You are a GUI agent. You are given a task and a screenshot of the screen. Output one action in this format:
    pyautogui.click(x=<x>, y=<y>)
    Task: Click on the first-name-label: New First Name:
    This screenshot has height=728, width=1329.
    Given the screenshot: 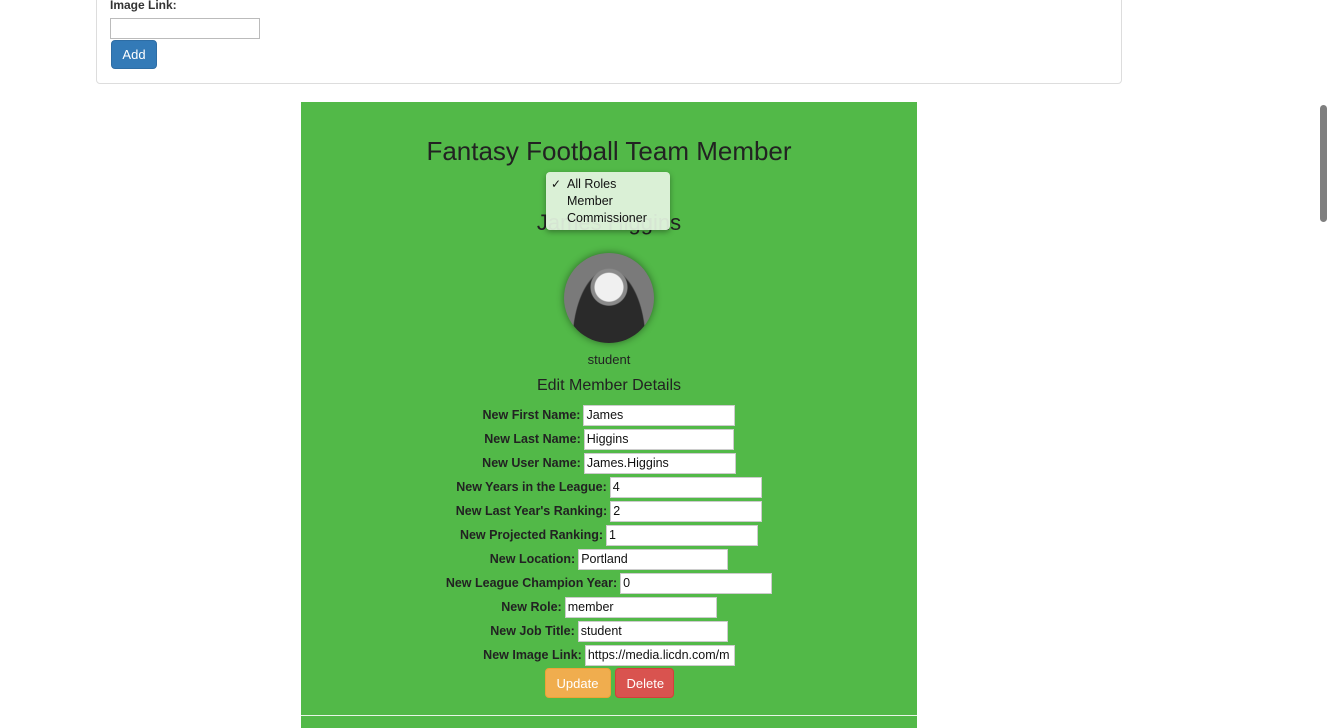 What is the action you would take?
    pyautogui.click(x=531, y=415)
    